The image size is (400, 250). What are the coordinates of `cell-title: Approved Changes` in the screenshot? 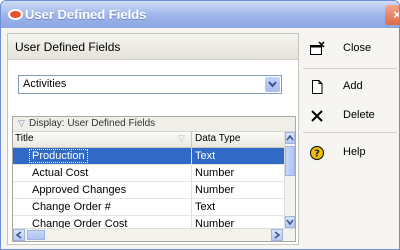 It's located at (79, 190).